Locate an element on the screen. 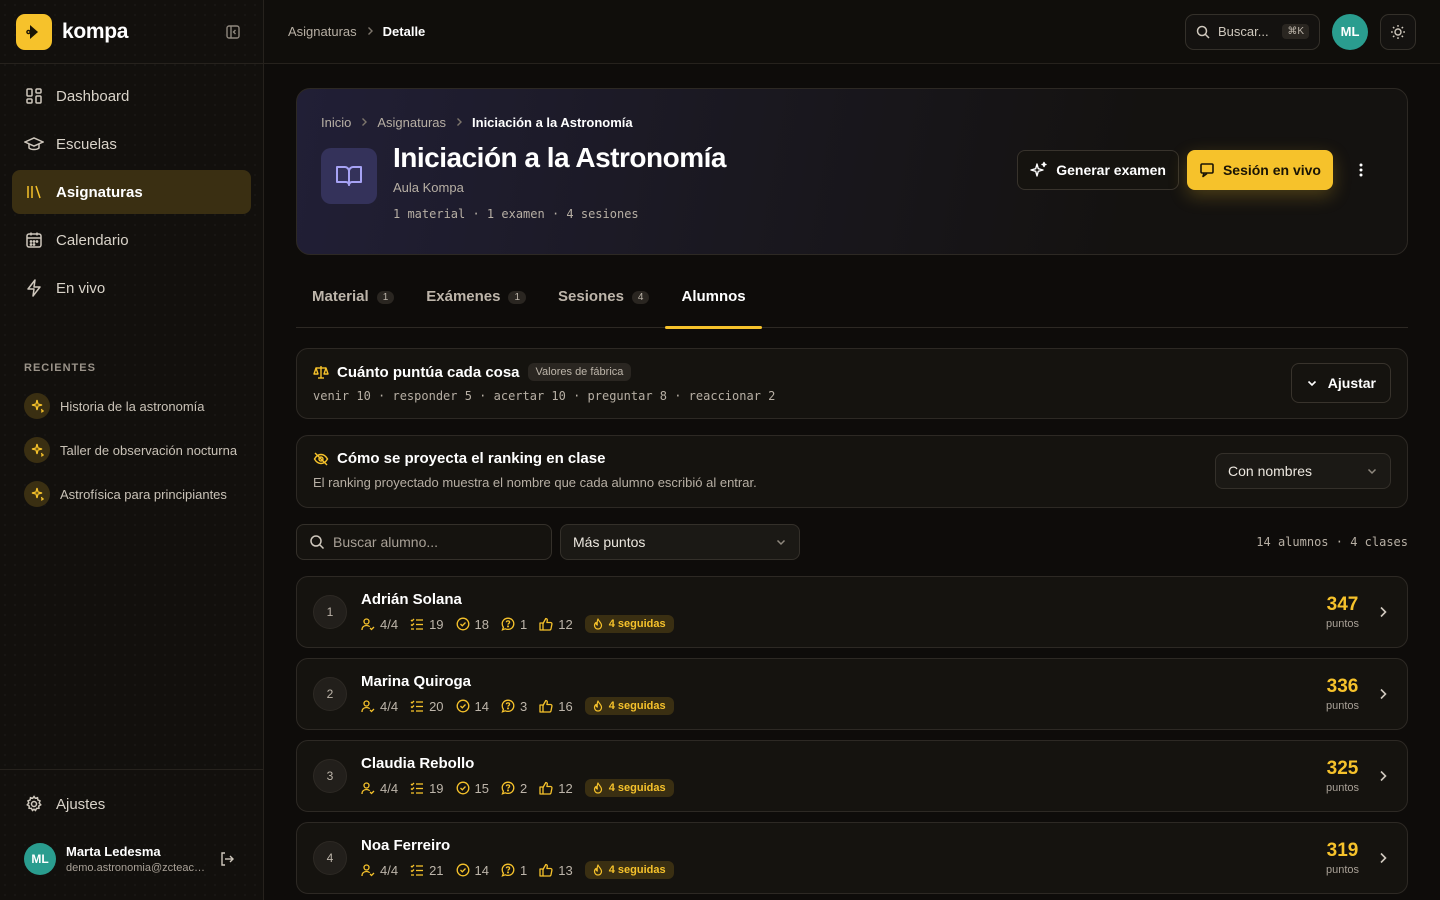  kompa-logo-icon is located at coordinates (34, 31).